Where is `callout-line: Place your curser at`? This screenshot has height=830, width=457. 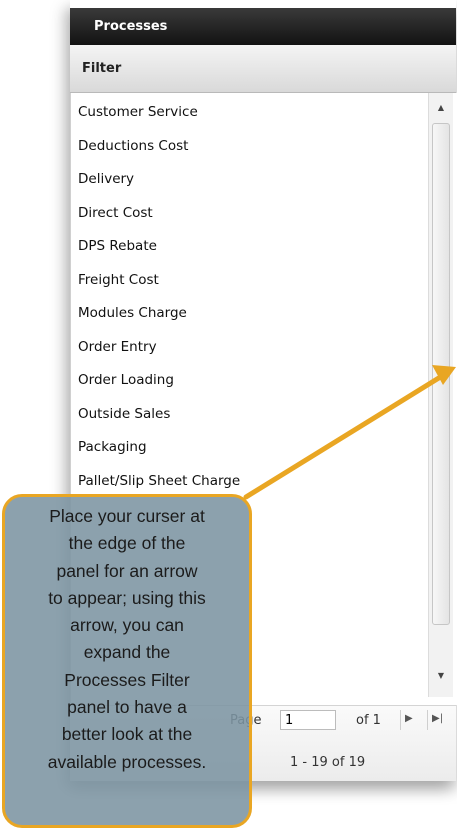
callout-line: Place your curser at is located at coordinates (127, 516).